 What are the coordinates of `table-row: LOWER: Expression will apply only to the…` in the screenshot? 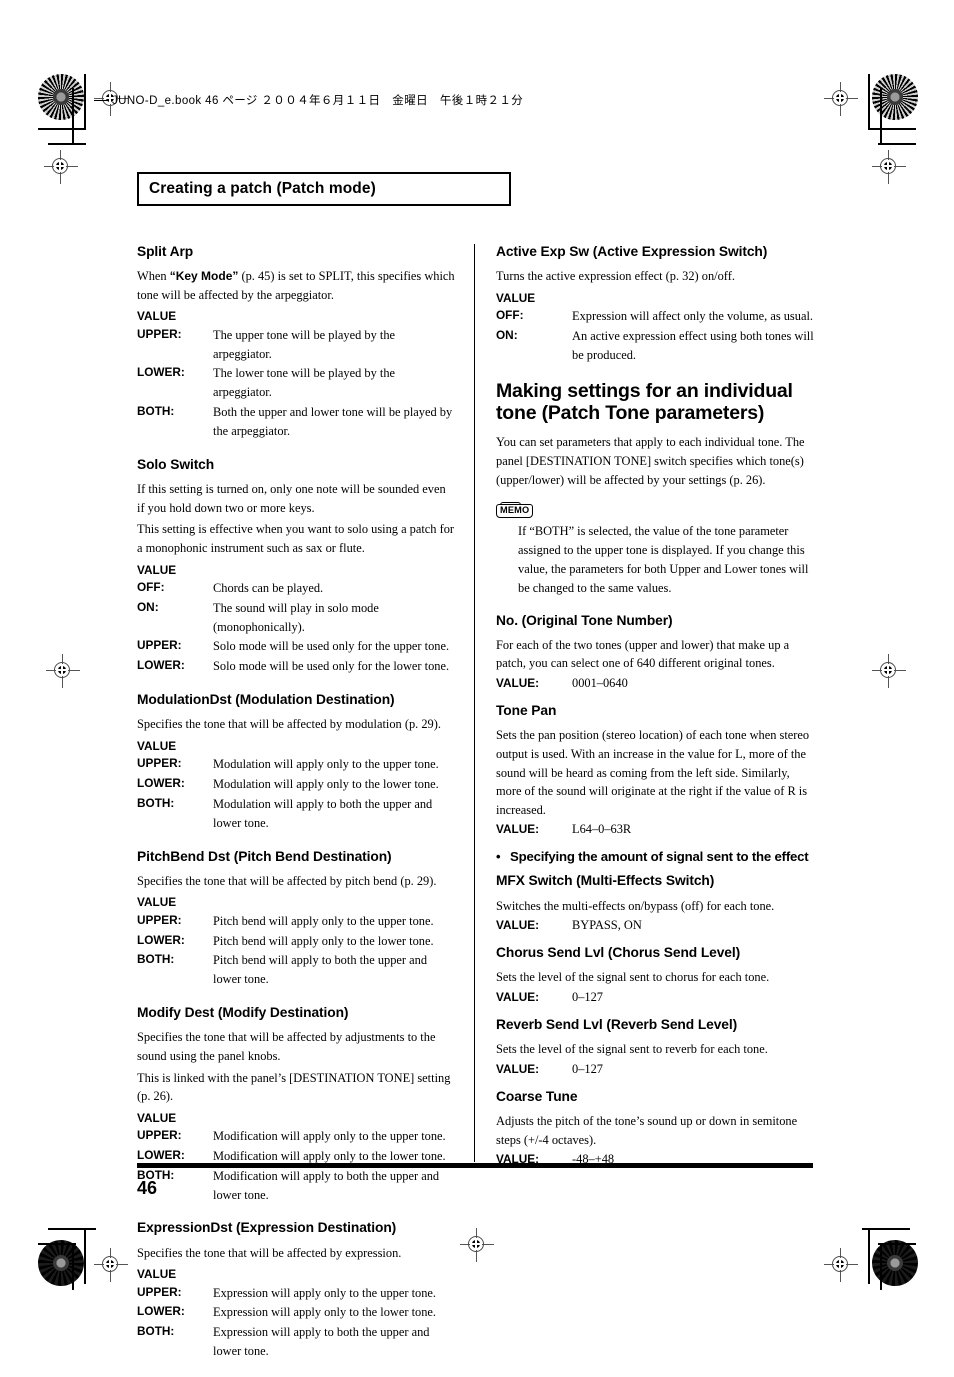 It's located at (296, 1313).